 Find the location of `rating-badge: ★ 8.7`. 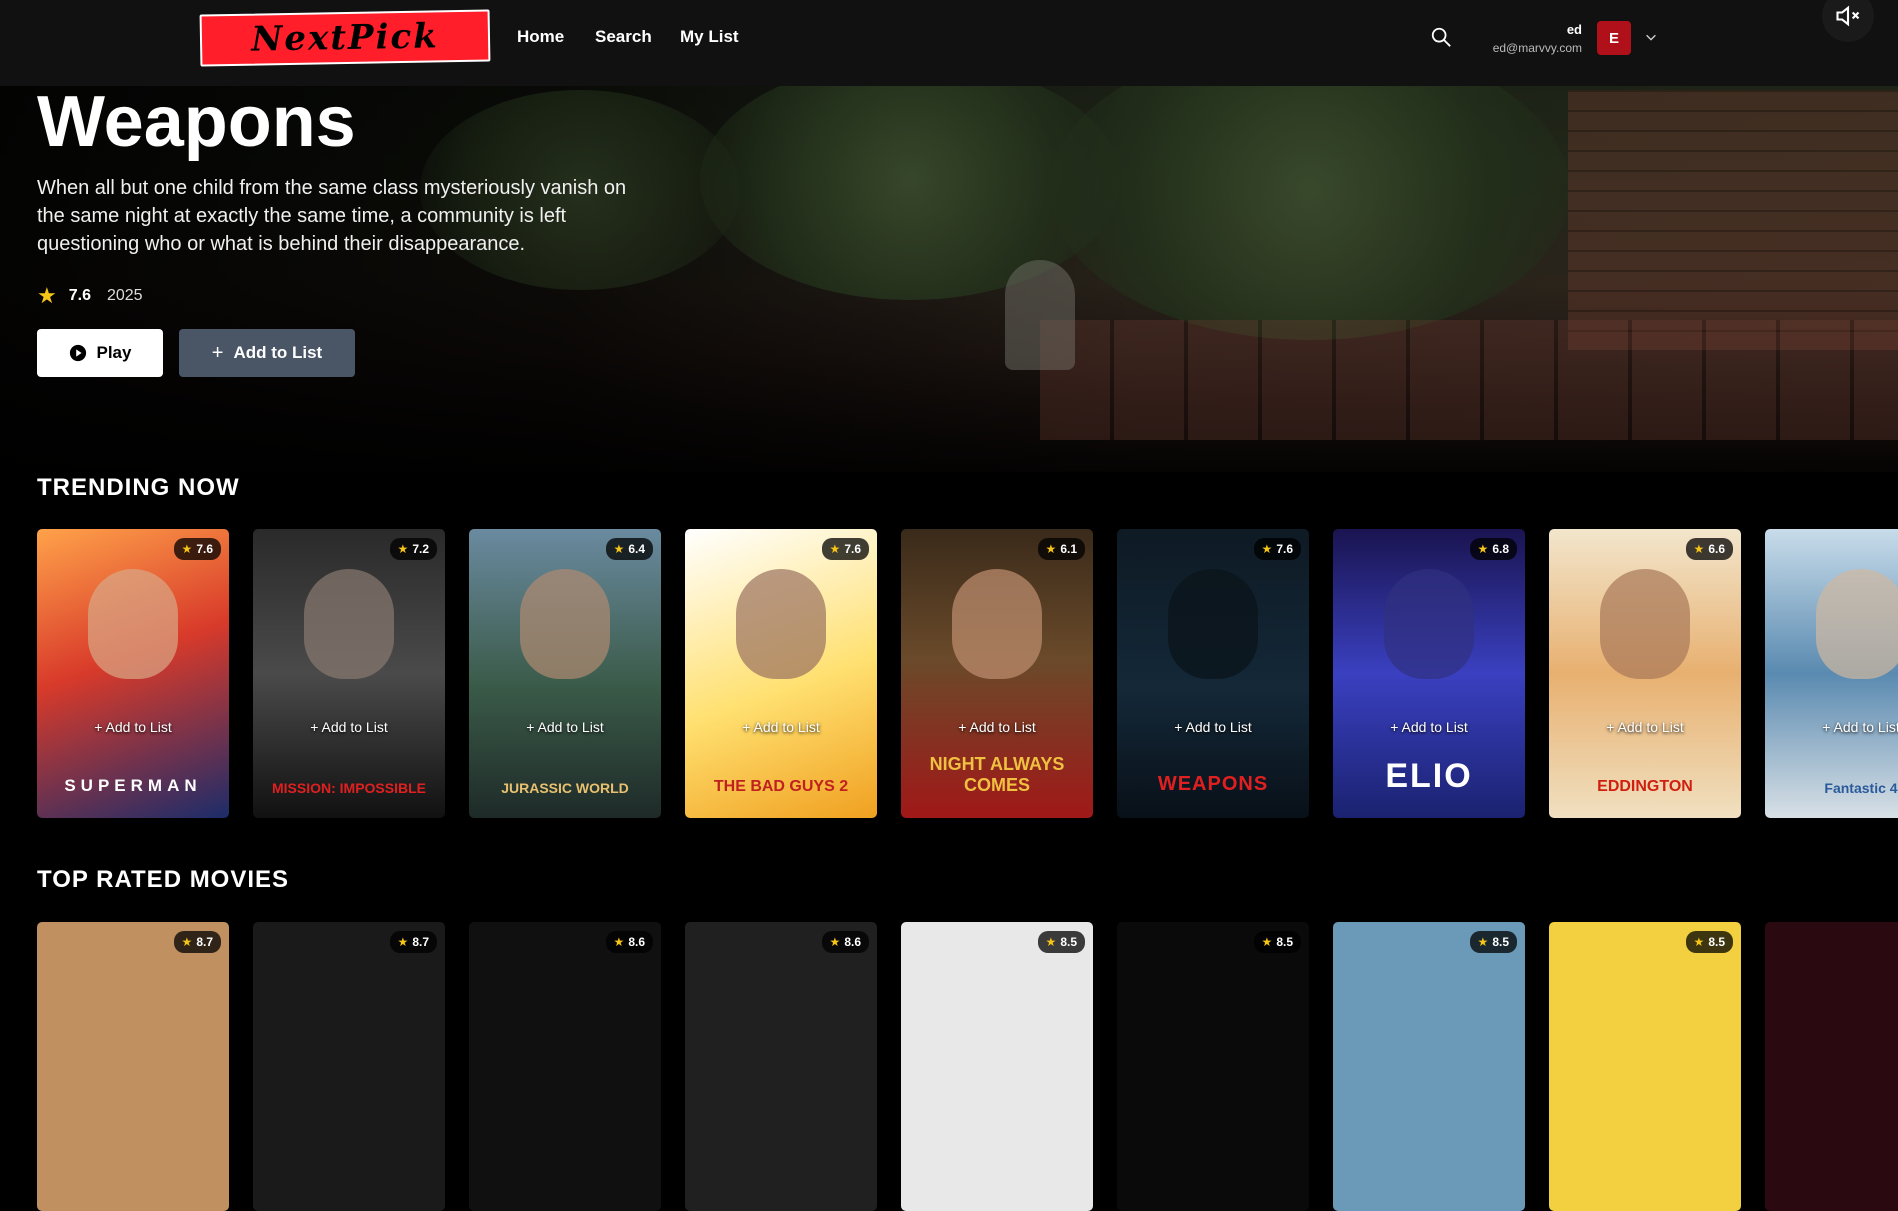

rating-badge: ★ 8.7 is located at coordinates (197, 942).